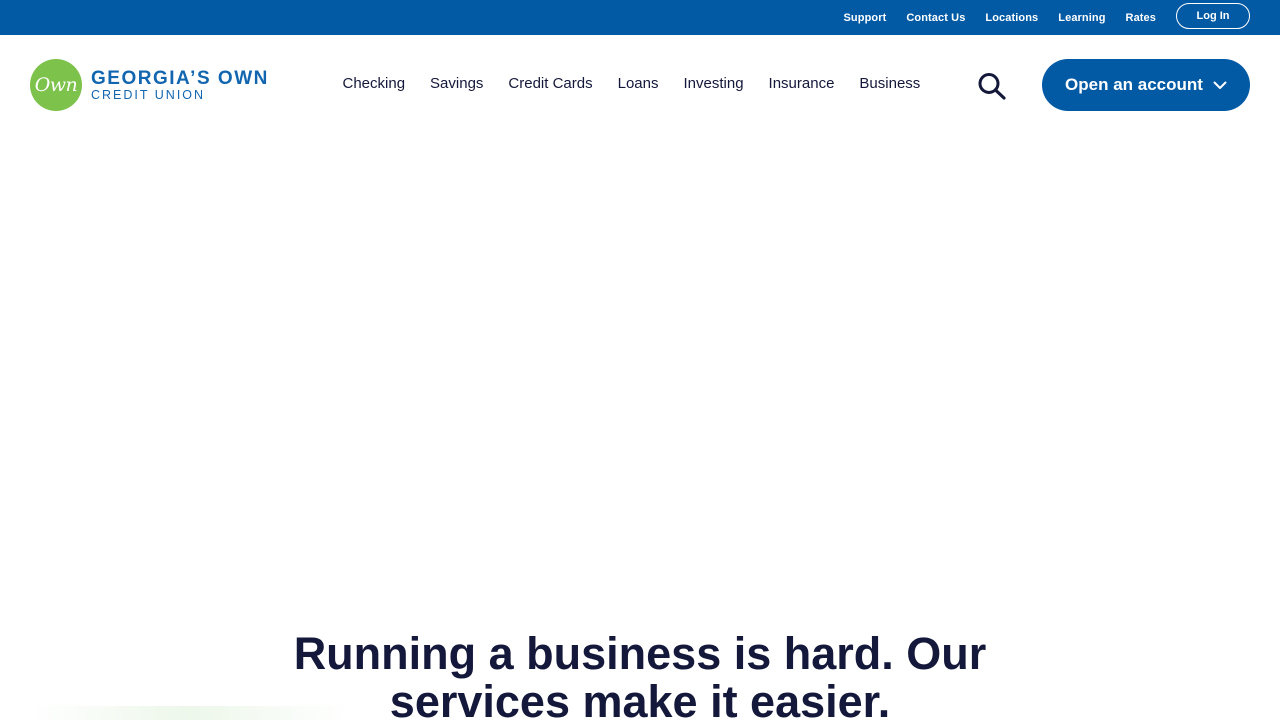 The width and height of the screenshot is (1280, 720). I want to click on logo-line-1: GEORGIA’S OWN, so click(180, 78).